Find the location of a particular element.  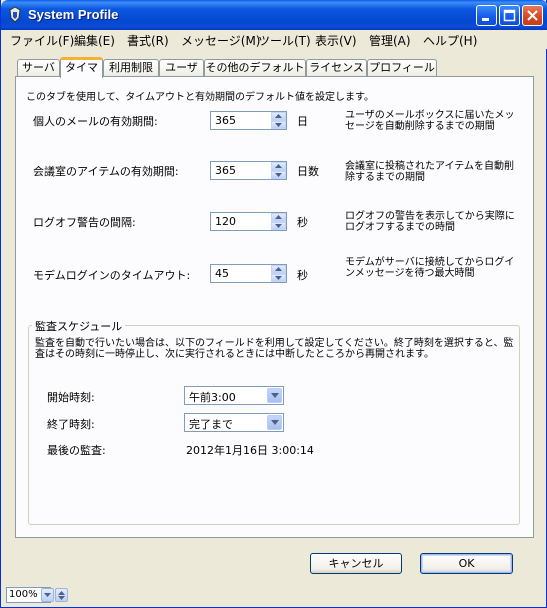

logoff-warning-interval-spinner: 120 is located at coordinates (248, 221).